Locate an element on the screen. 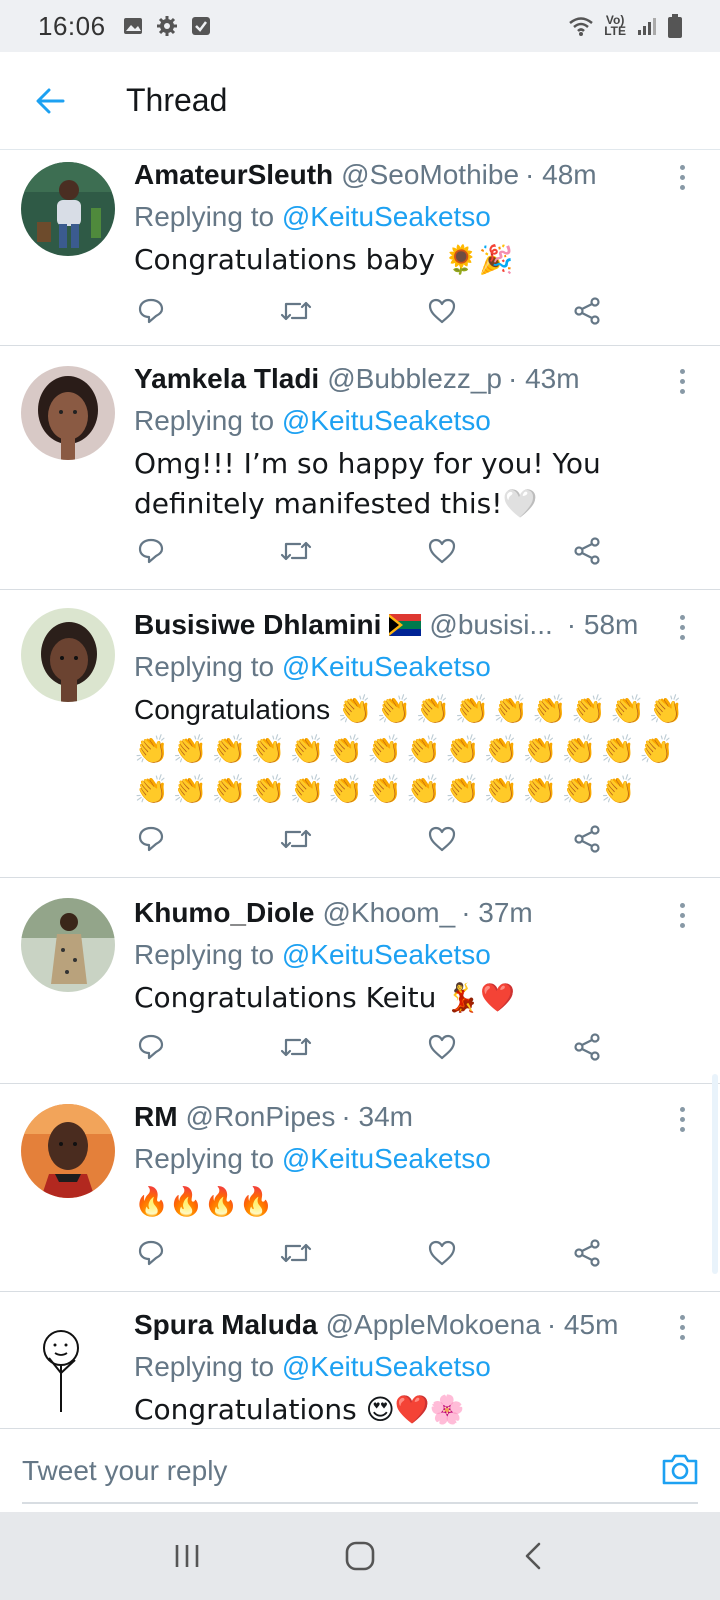 The width and height of the screenshot is (720, 1600). tweet-text: Congratulations Keitu 💃❤️ is located at coordinates (324, 997).